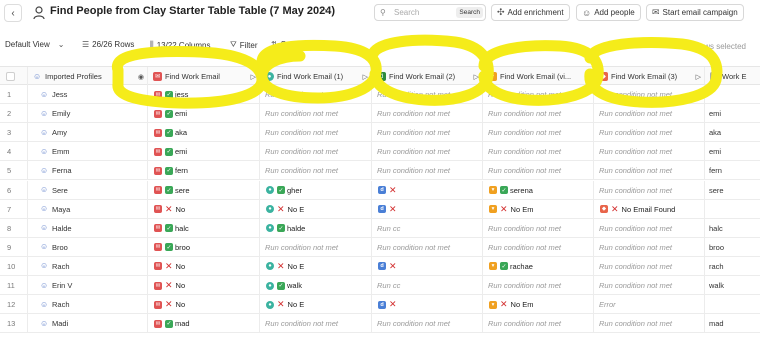 The height and width of the screenshot is (340, 760). I want to click on col-header-find-work-email-vi: ▾ Find Work Email (vi... ▷, so click(538, 76).